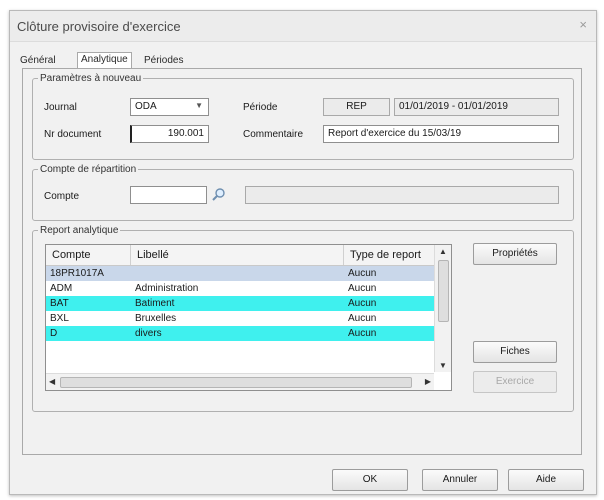  I want to click on report-legend: Report analytique, so click(79, 230).